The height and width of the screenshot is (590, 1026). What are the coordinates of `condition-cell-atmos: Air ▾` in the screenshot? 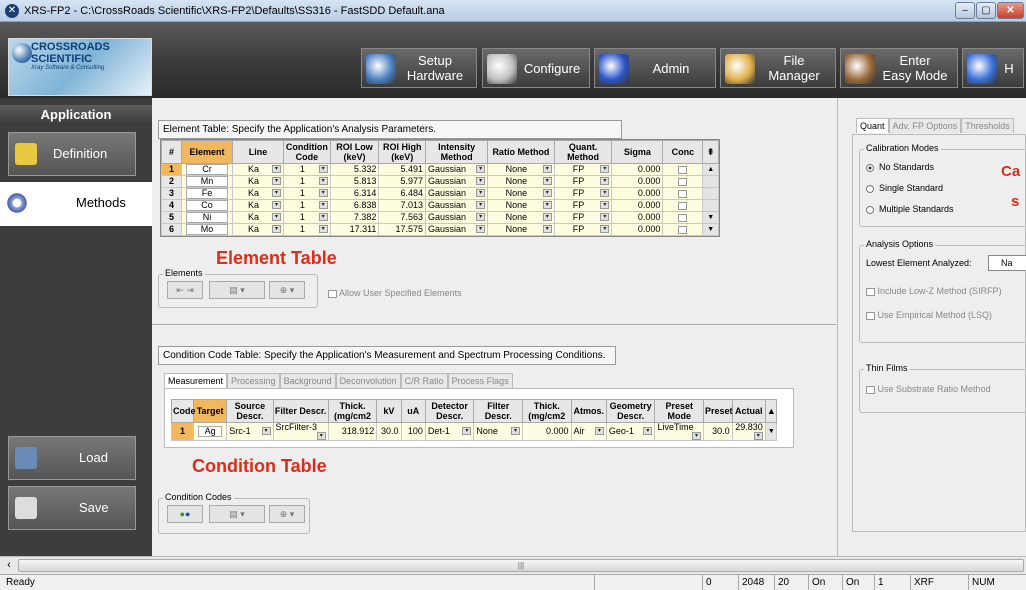 It's located at (588, 431).